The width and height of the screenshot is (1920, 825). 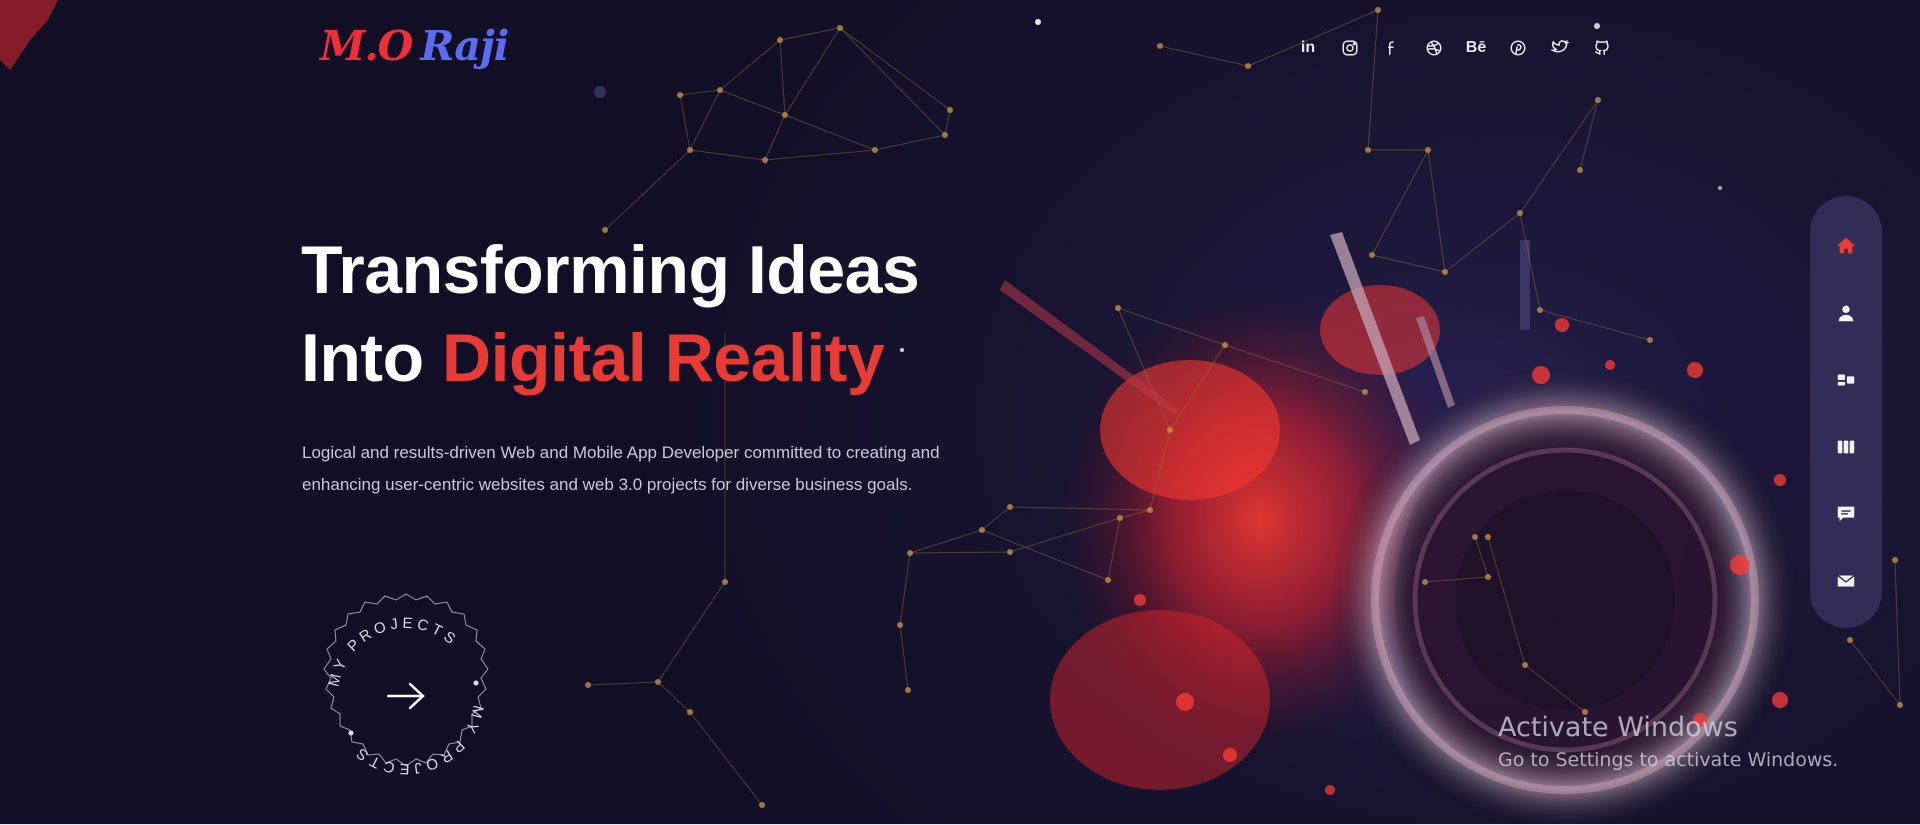 What do you see at coordinates (1518, 48) in the screenshot?
I see `pinterest-icon` at bounding box center [1518, 48].